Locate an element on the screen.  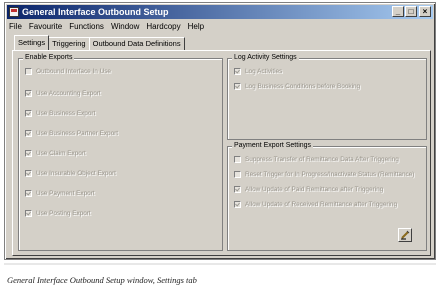
minimize-button: _ is located at coordinates (398, 11).